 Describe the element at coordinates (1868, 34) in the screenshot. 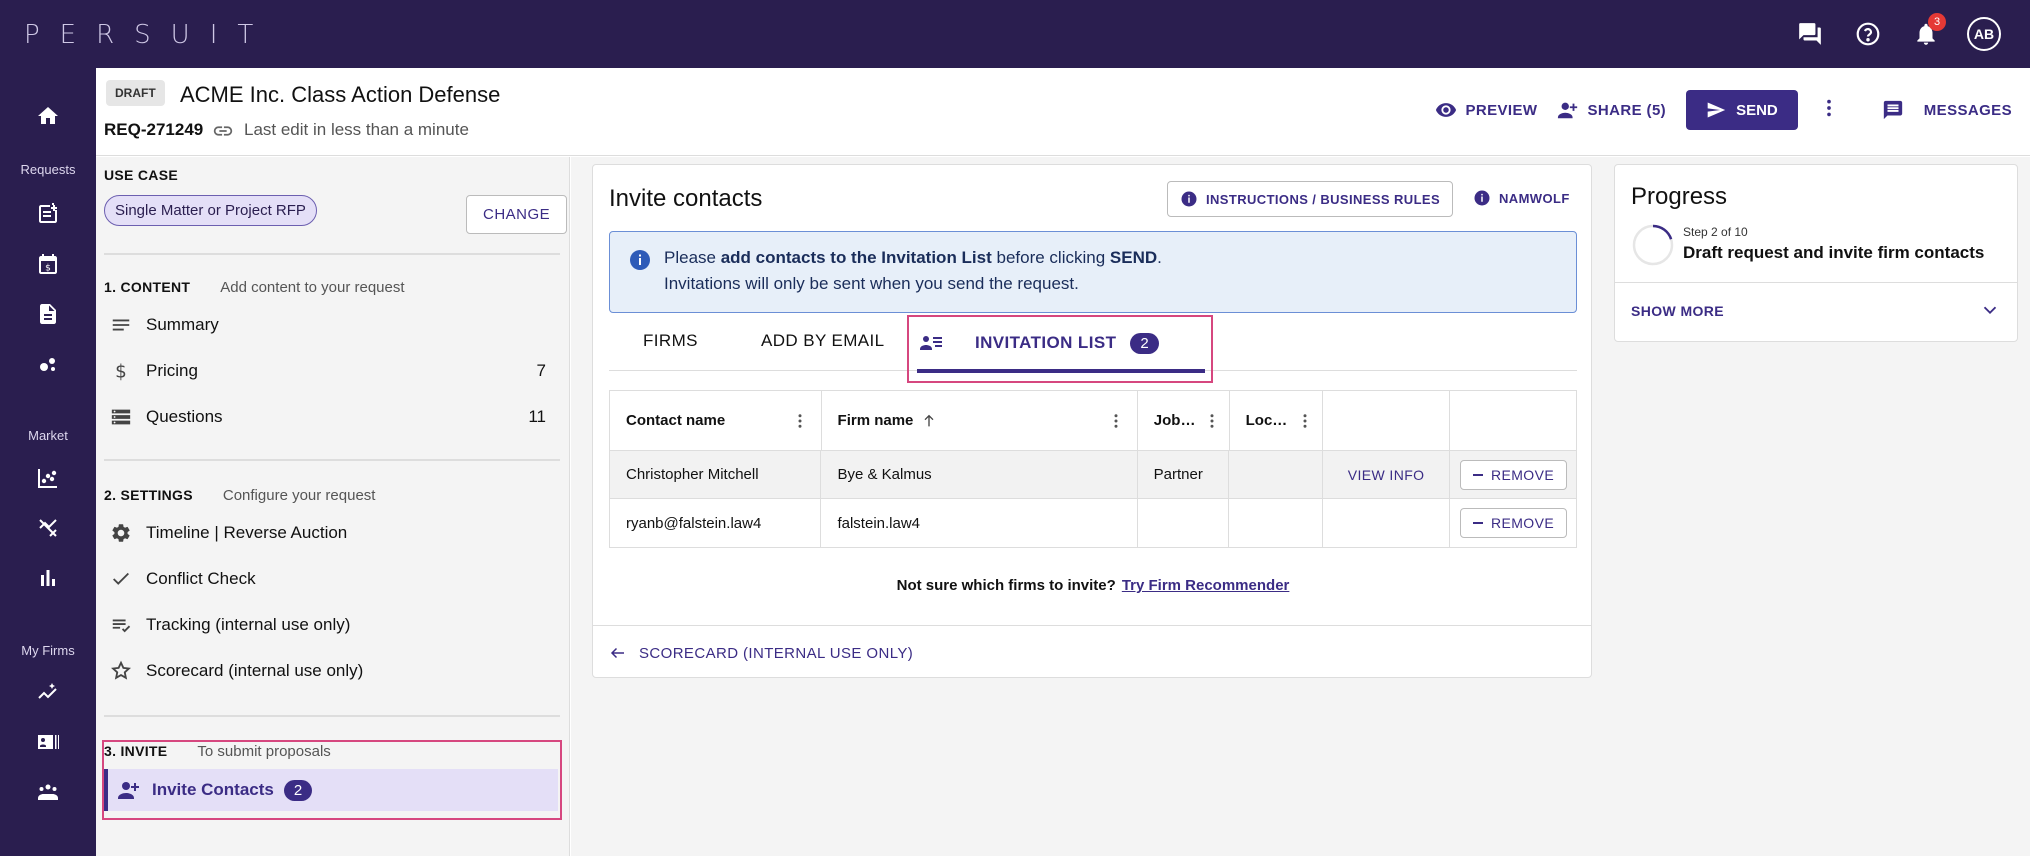

I see `help-icon` at that location.